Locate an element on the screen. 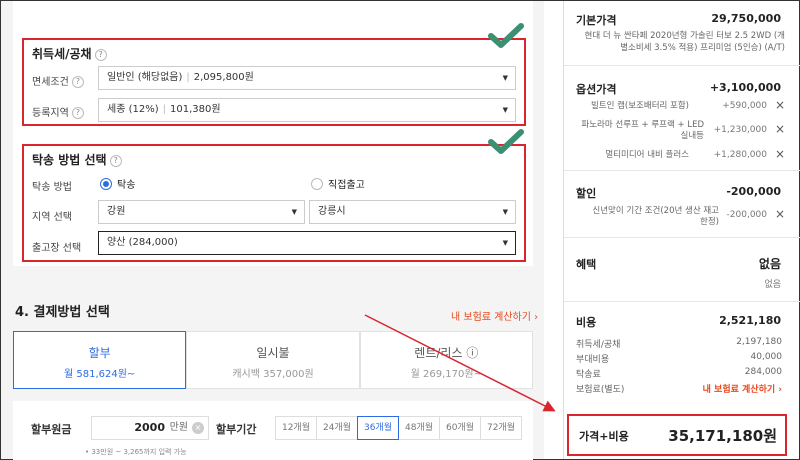 The width and height of the screenshot is (800, 460). base-price-value: 29,750,000 is located at coordinates (746, 18).